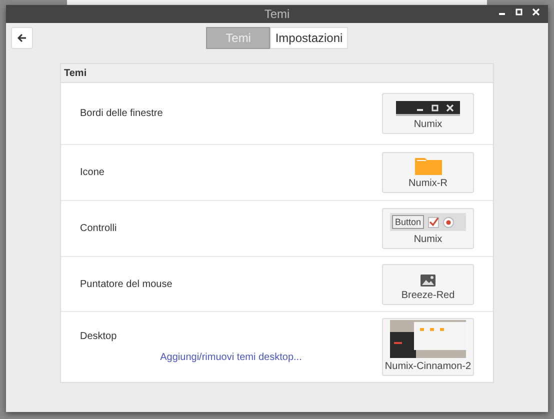 The image size is (554, 419). What do you see at coordinates (428, 347) in the screenshot?
I see `theme-preview-button: Numix-Cinnamon-2` at bounding box center [428, 347].